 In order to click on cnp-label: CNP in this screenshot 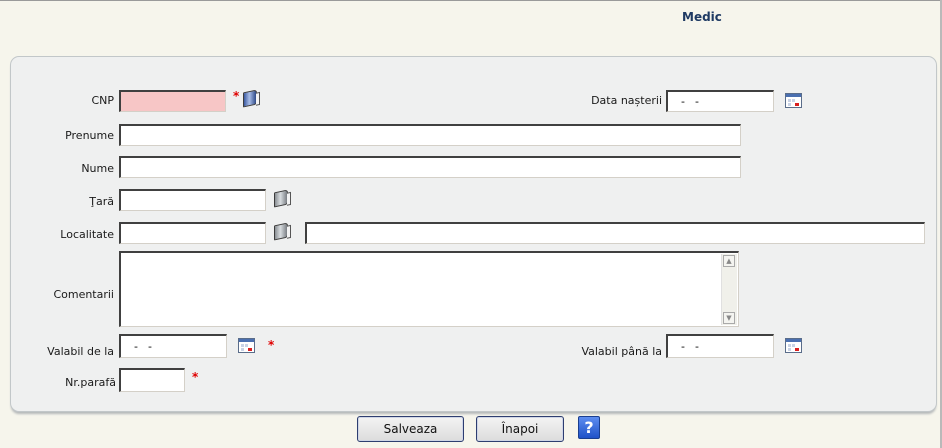, I will do `click(102, 100)`.